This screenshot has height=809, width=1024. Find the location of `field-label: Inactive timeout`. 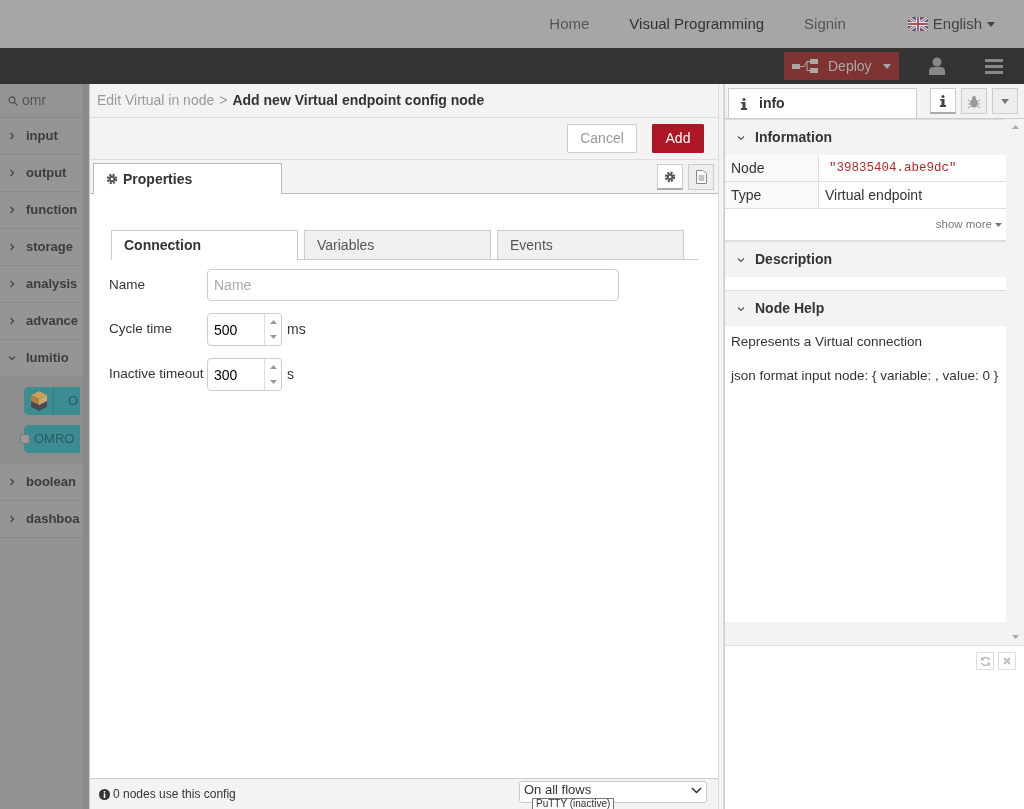

field-label: Inactive timeout is located at coordinates (157, 374).